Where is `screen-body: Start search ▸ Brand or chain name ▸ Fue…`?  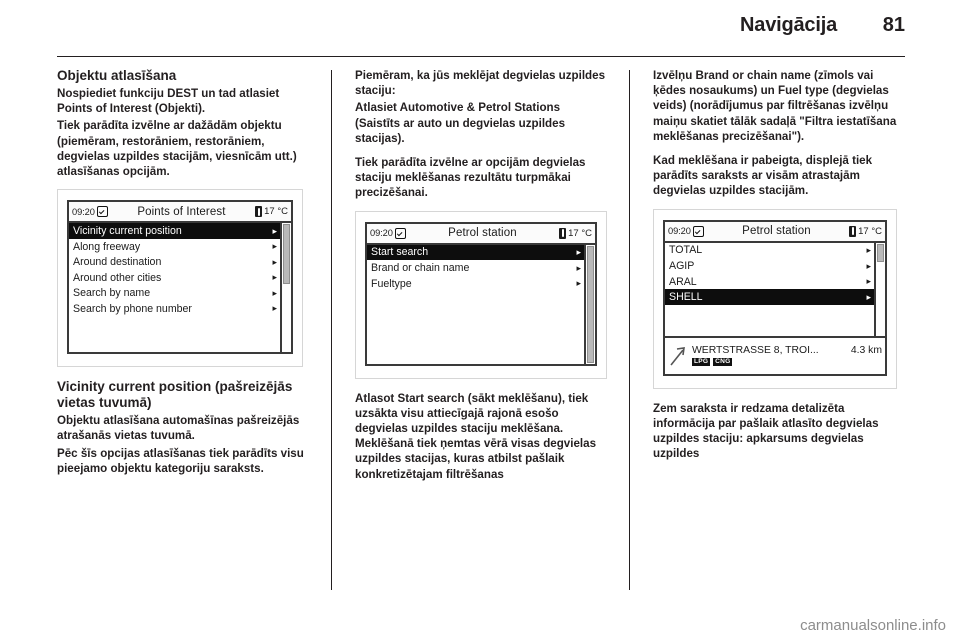 screen-body: Start search ▸ Brand or chain name ▸ Fue… is located at coordinates (481, 304).